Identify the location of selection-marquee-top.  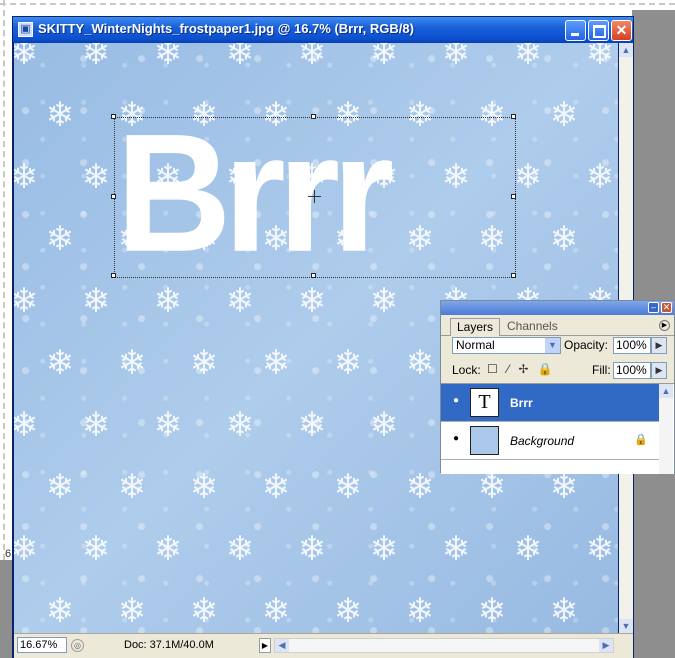
(337, 4).